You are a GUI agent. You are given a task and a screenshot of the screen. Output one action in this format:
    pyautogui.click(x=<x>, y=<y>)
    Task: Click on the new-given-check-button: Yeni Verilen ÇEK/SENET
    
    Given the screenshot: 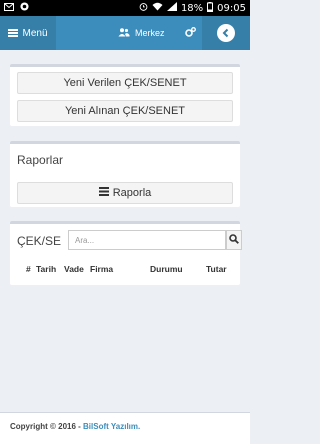 What is the action you would take?
    pyautogui.click(x=125, y=83)
    